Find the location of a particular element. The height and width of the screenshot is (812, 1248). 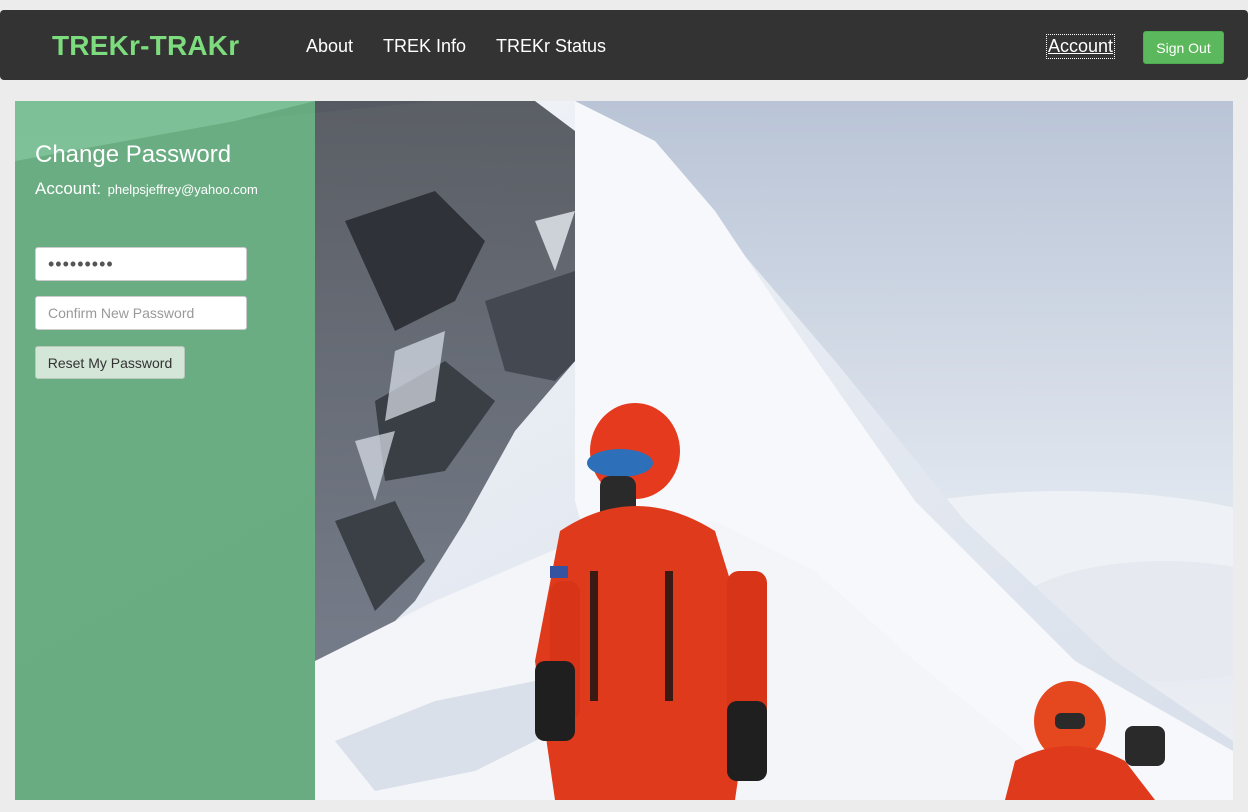

nav-trek-info-link: TREK Info is located at coordinates (424, 46).